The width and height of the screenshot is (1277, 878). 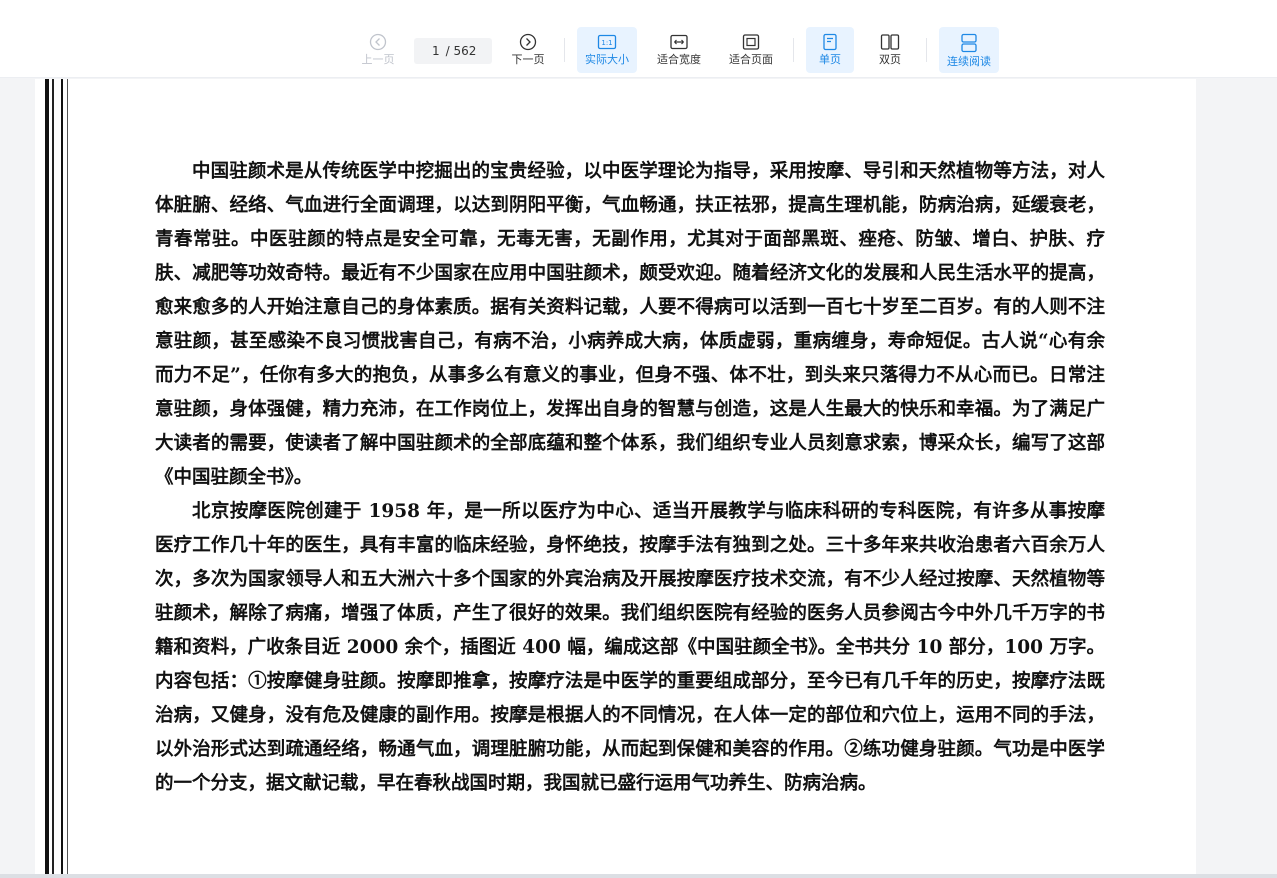 What do you see at coordinates (890, 42) in the screenshot?
I see `double-page-icon` at bounding box center [890, 42].